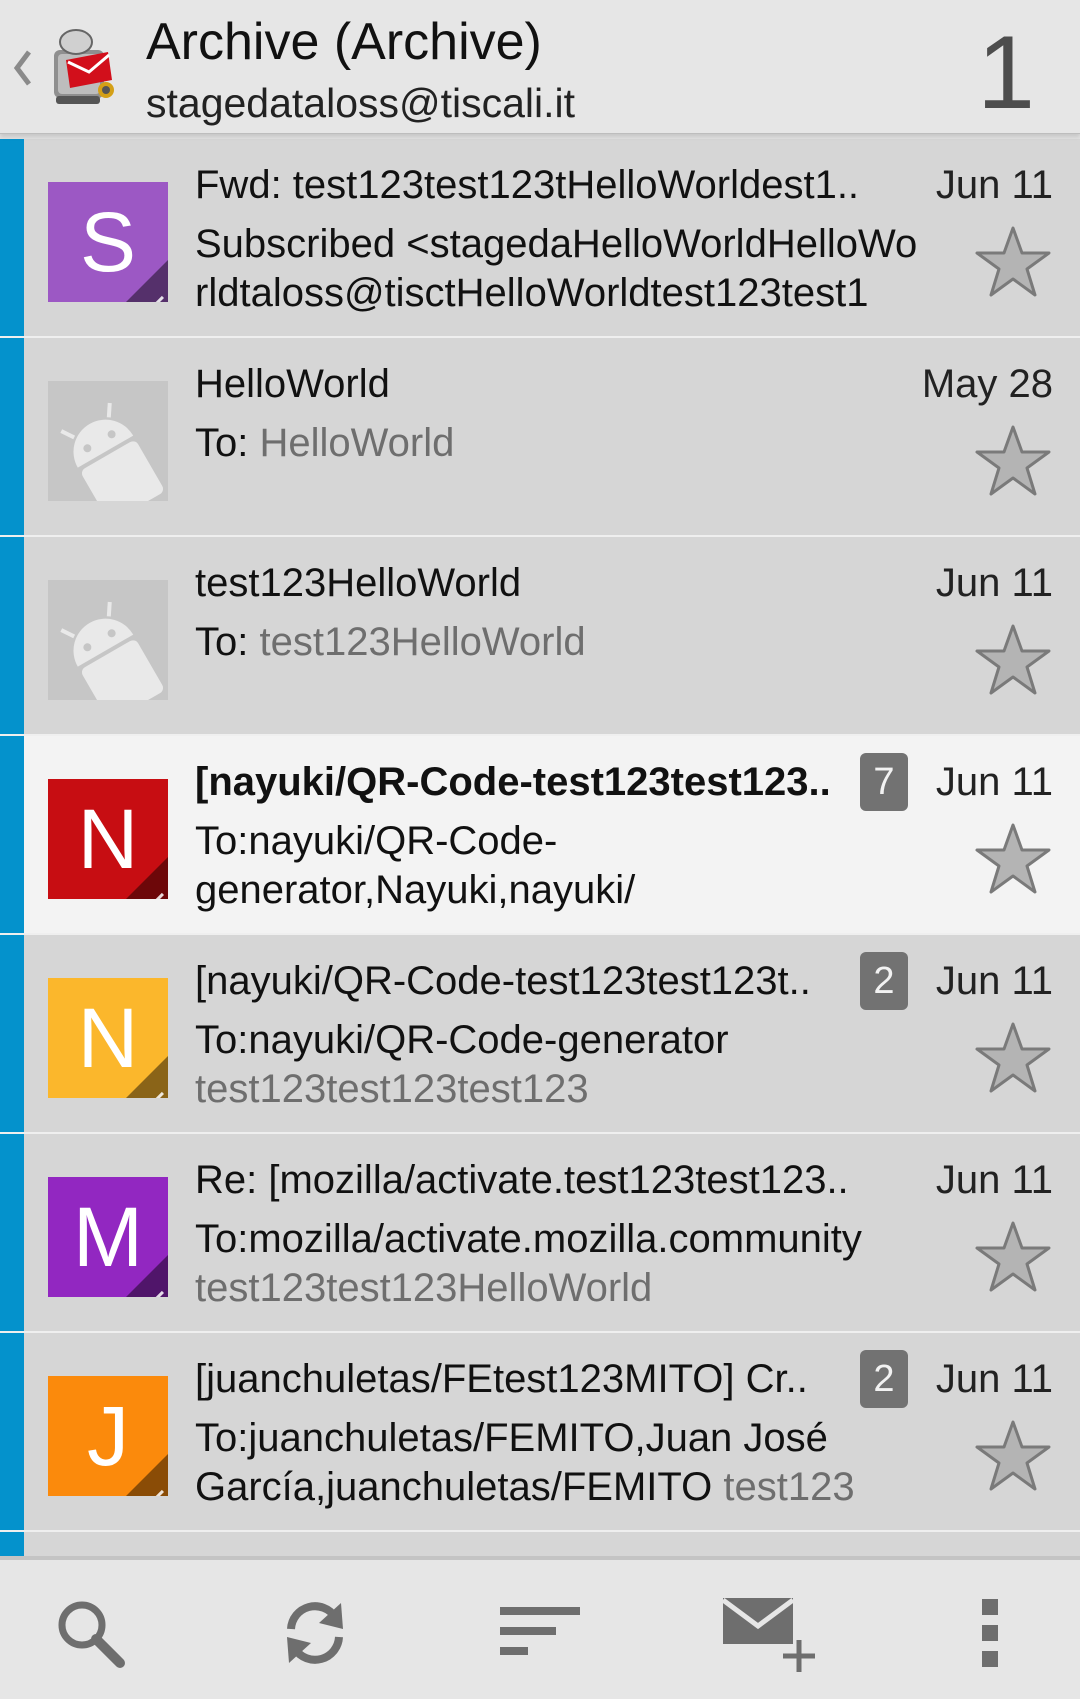 This screenshot has height=1699, width=1080. What do you see at coordinates (361, 103) in the screenshot?
I see `account-email: stagedataloss@tiscali.it` at bounding box center [361, 103].